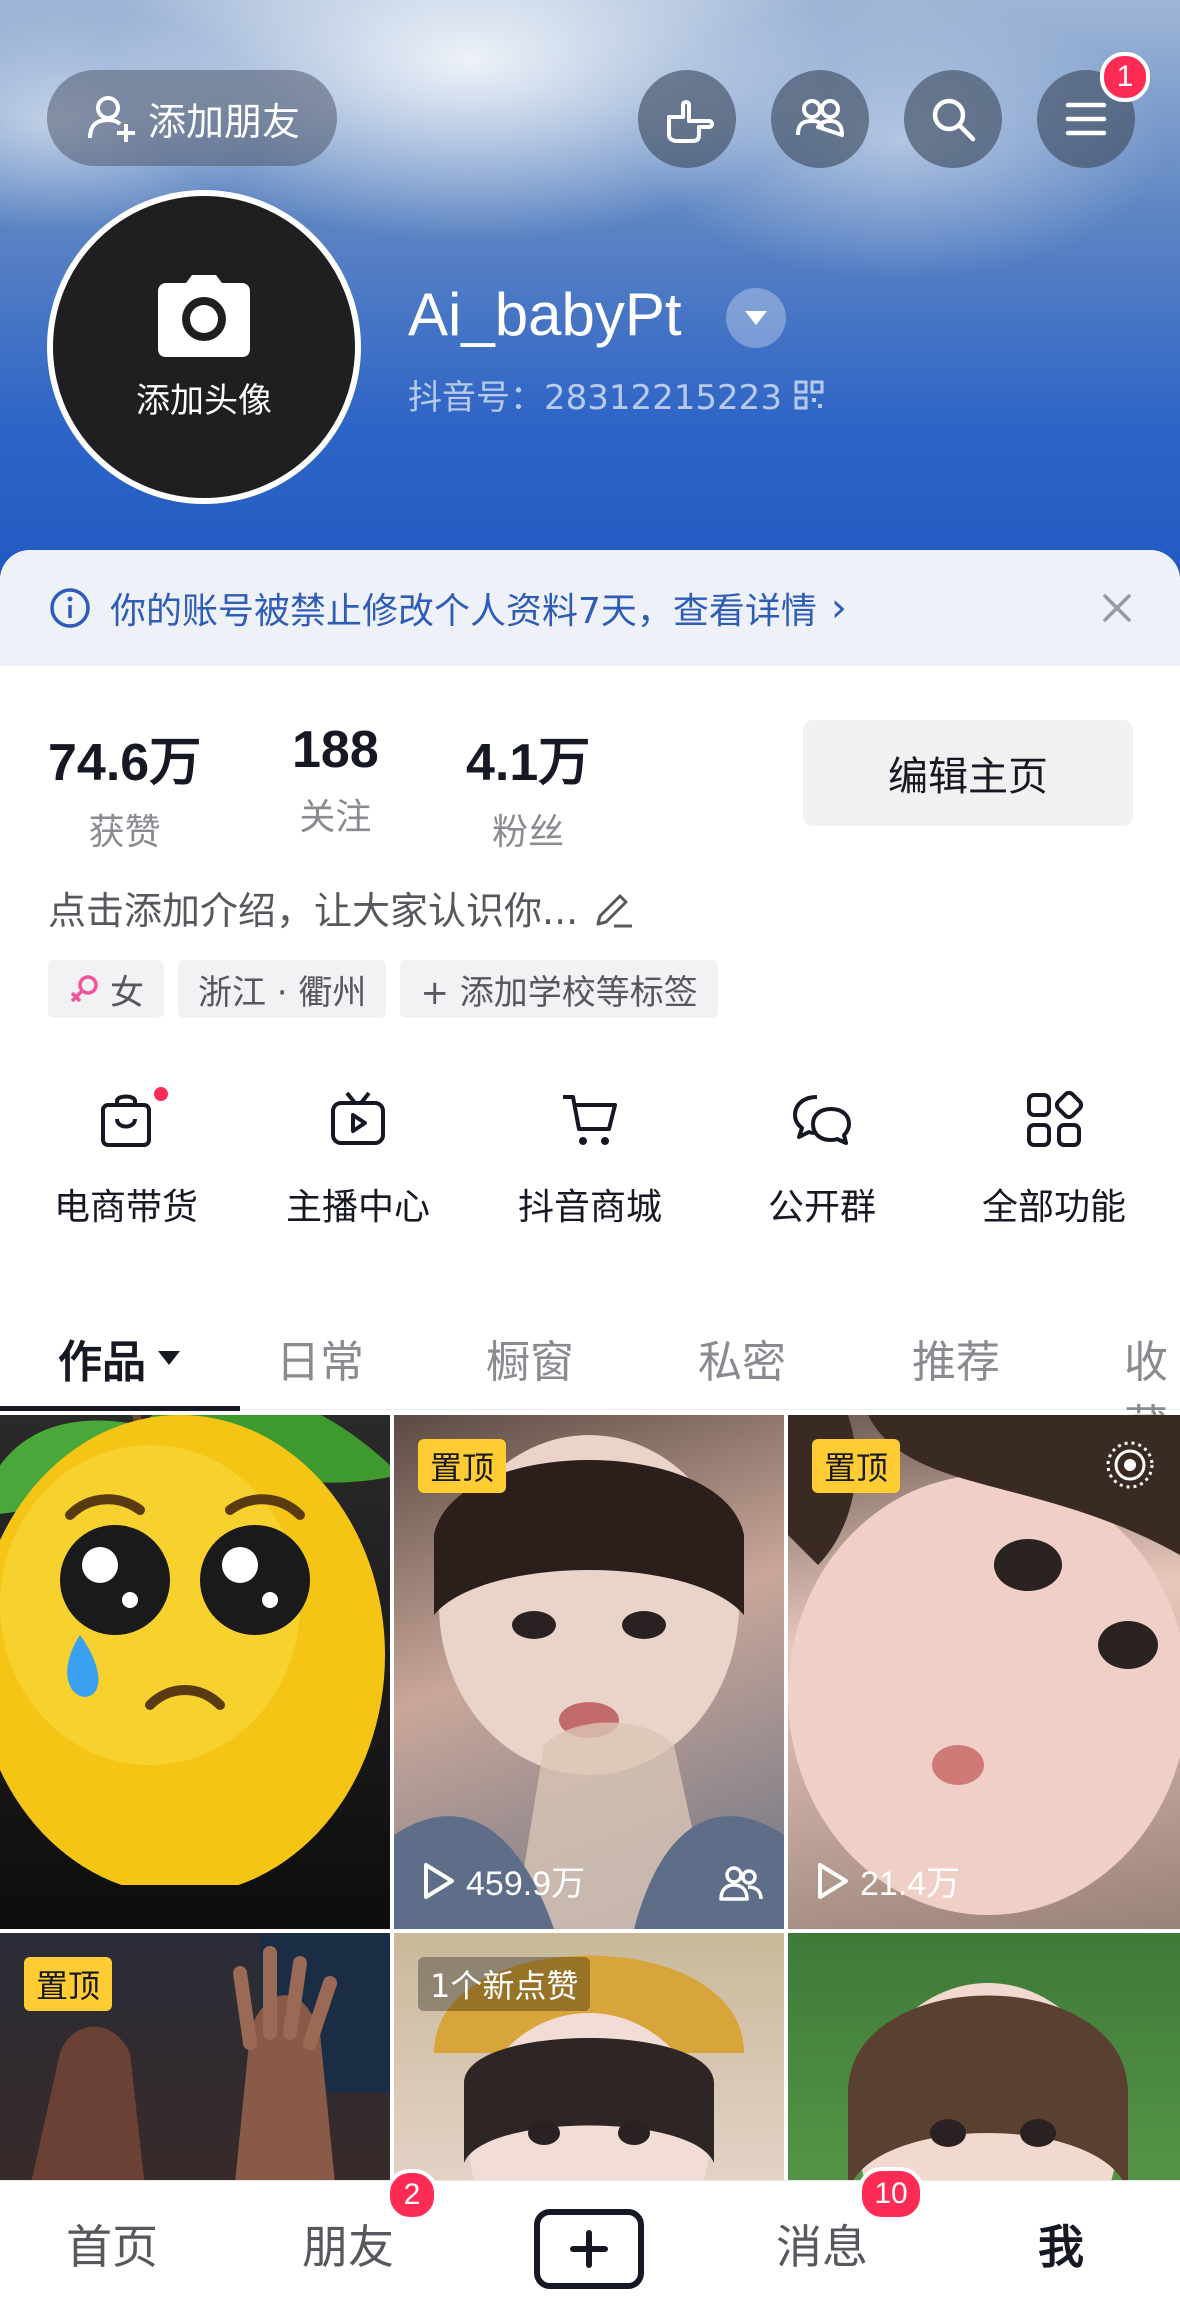 The width and height of the screenshot is (1180, 2308). Describe the element at coordinates (988, 2096) in the screenshot. I see `video-preview-image` at that location.